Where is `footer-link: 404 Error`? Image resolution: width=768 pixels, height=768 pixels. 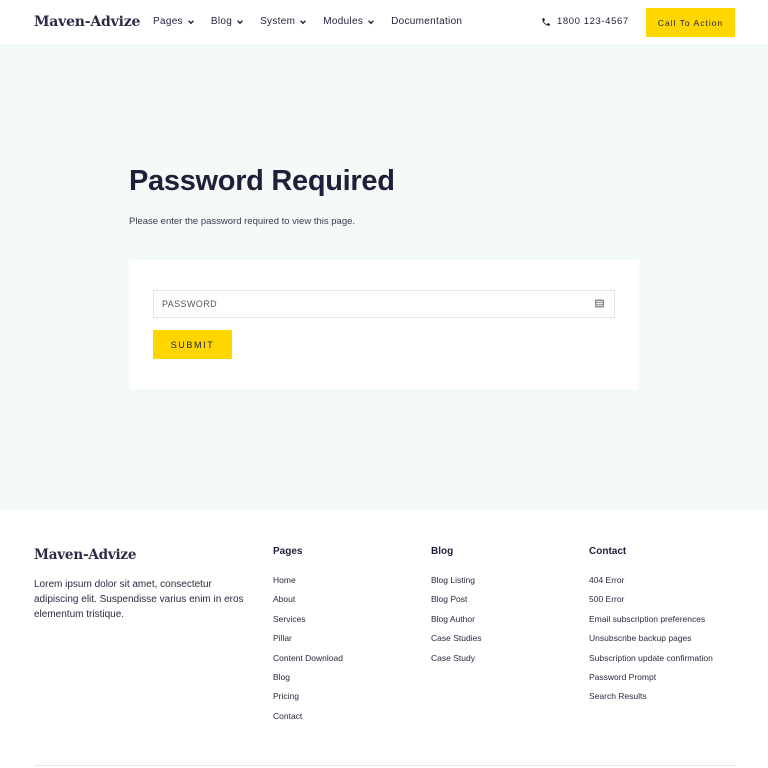 footer-link: 404 Error is located at coordinates (651, 584).